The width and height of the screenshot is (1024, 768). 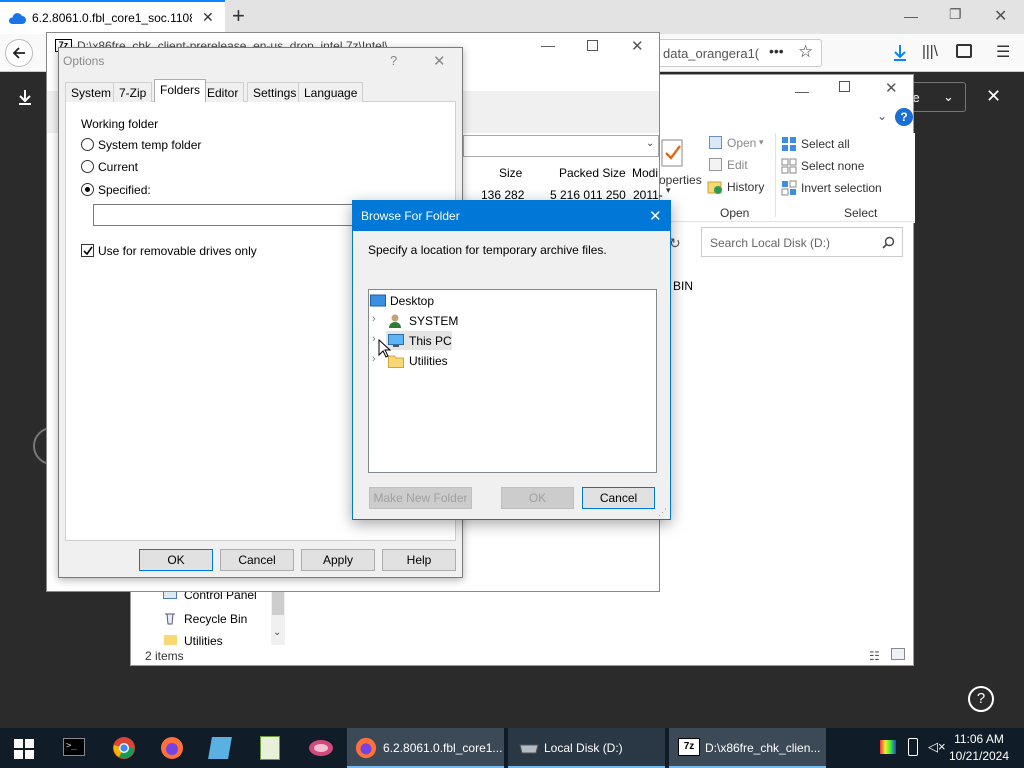 I want to click on chevron-down-icon: ⌄, so click(x=948, y=96).